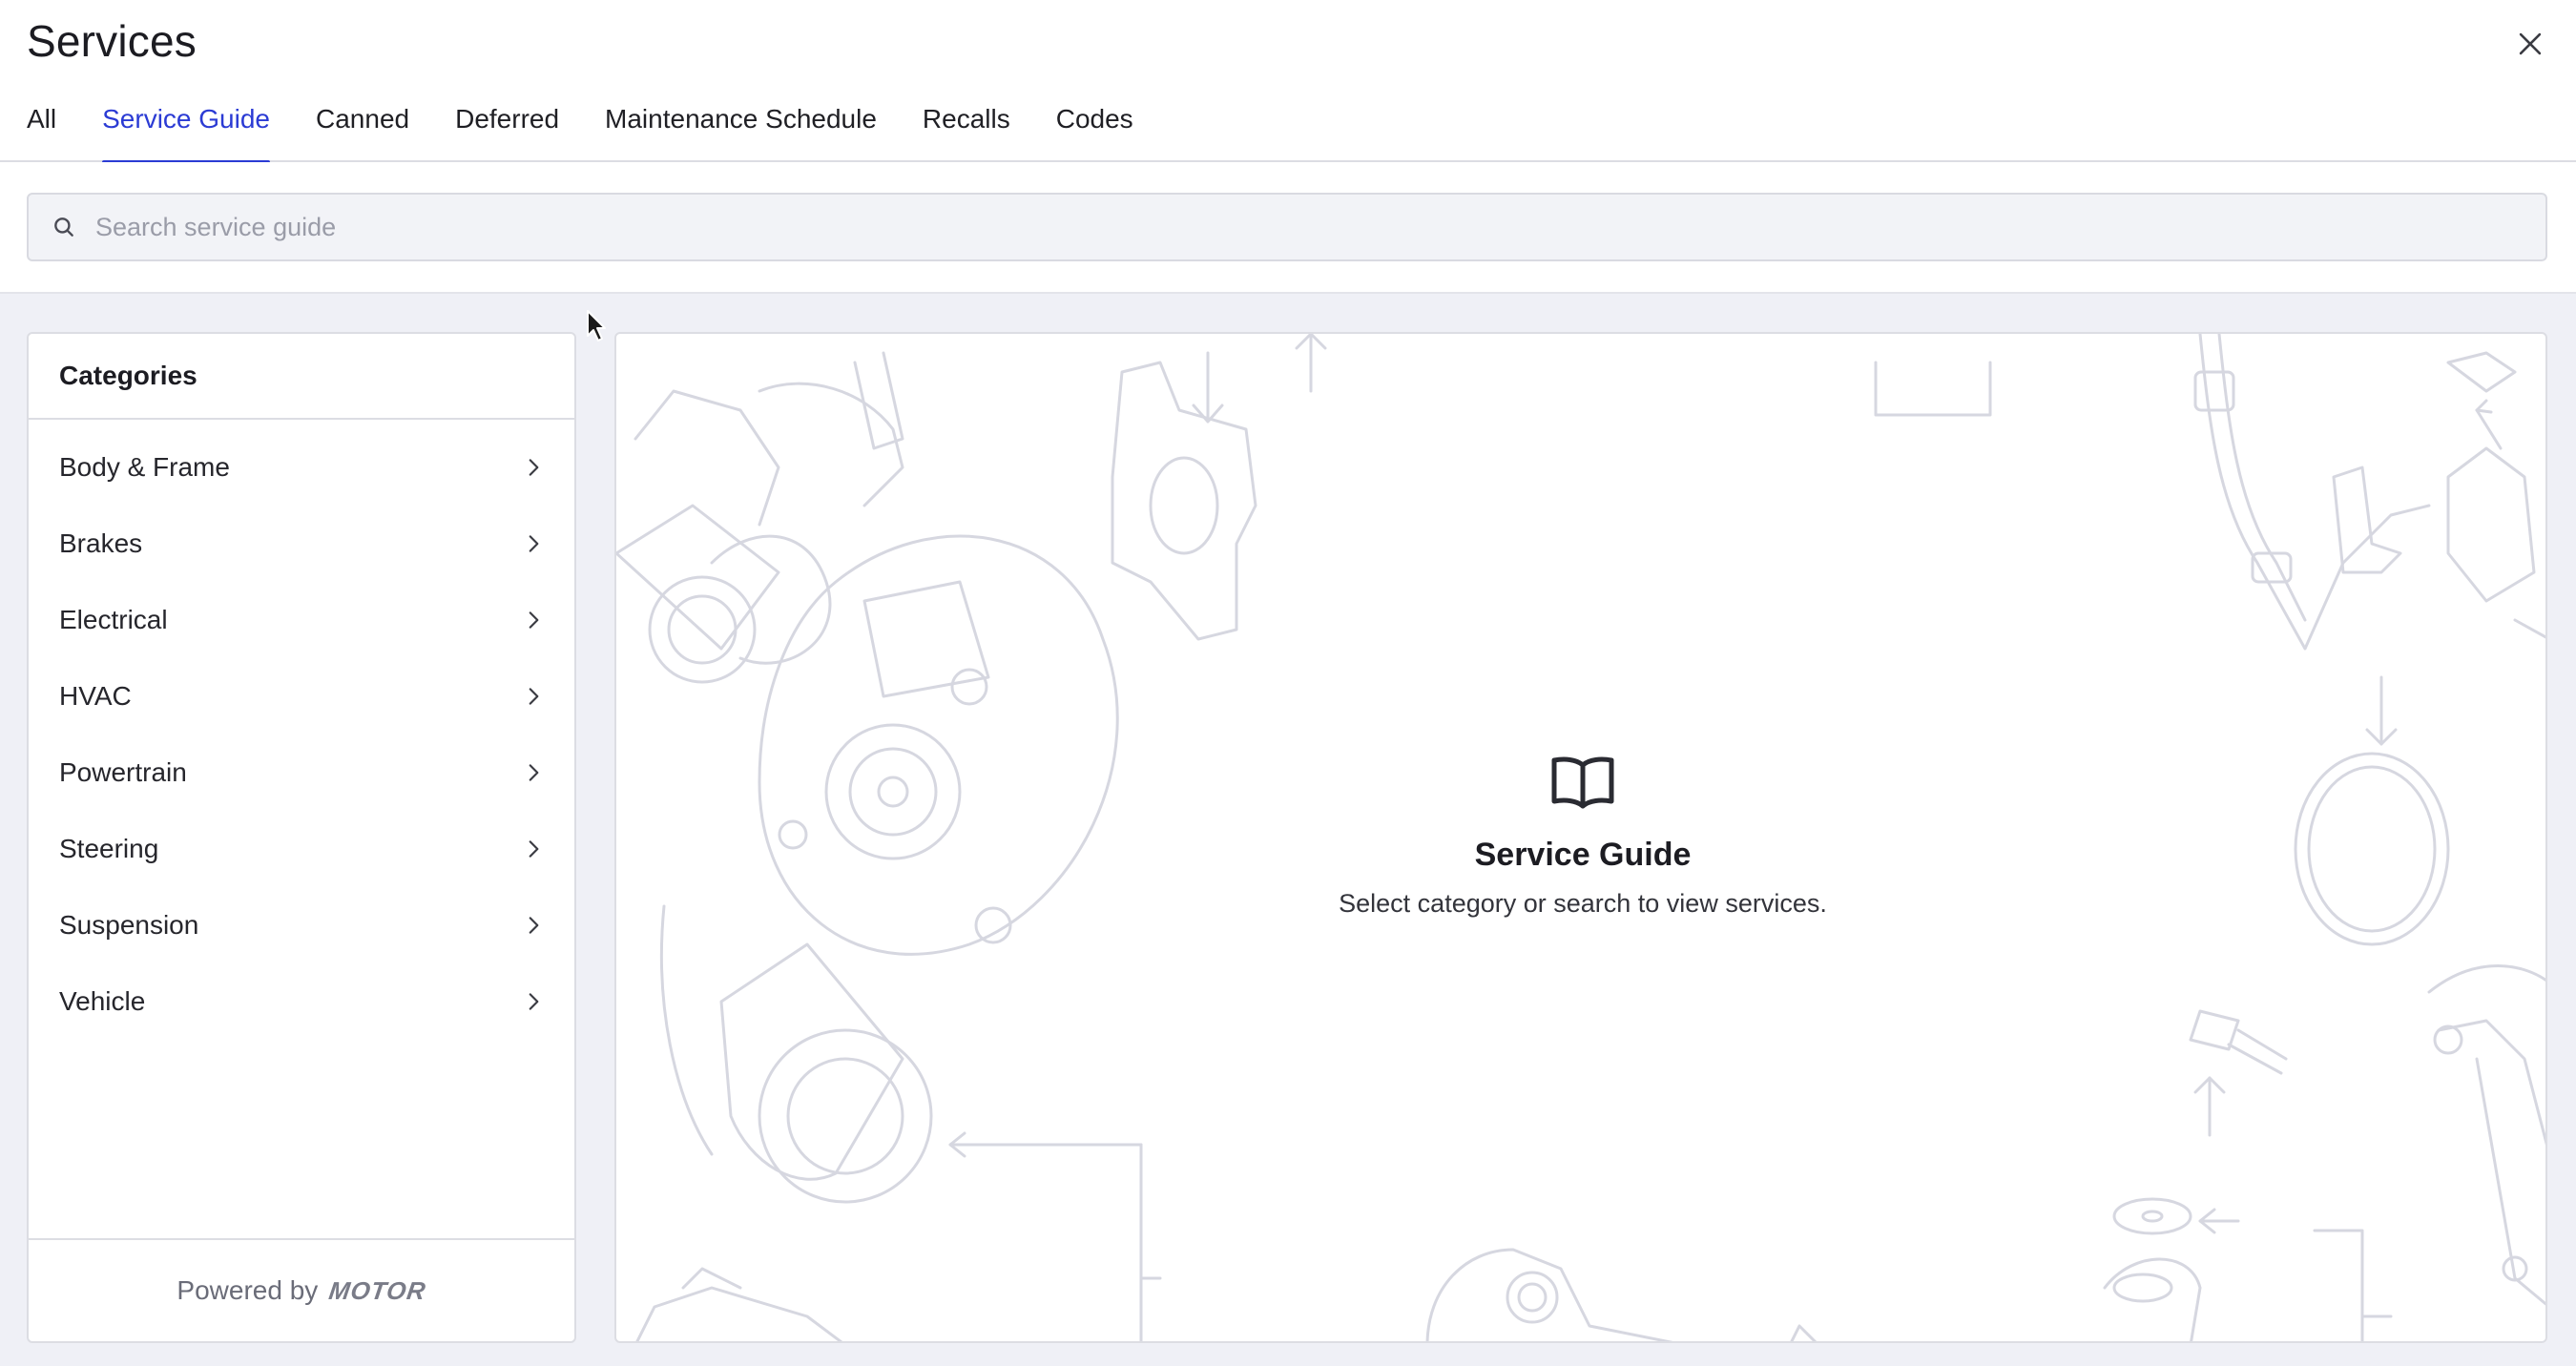 The height and width of the screenshot is (1366, 2576). Describe the element at coordinates (301, 544) in the screenshot. I see `category-item-brakes: Brakes` at that location.